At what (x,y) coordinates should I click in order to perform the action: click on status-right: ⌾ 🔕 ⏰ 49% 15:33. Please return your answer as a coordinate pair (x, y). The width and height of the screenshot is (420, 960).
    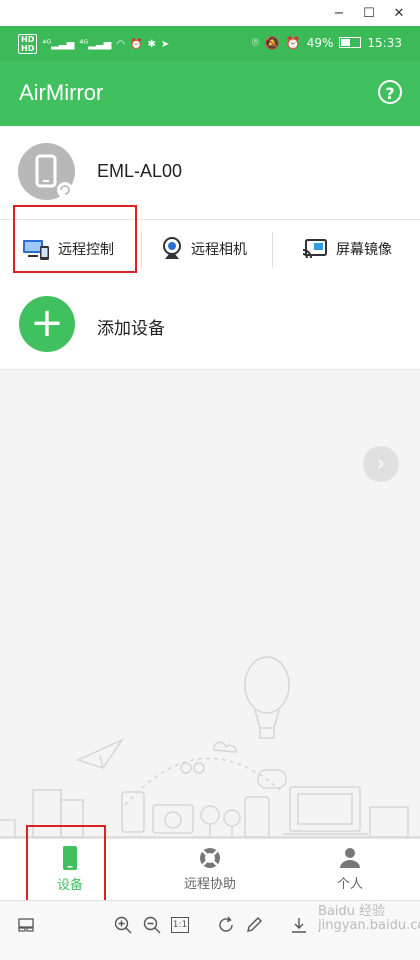
    Looking at the image, I should click on (327, 42).